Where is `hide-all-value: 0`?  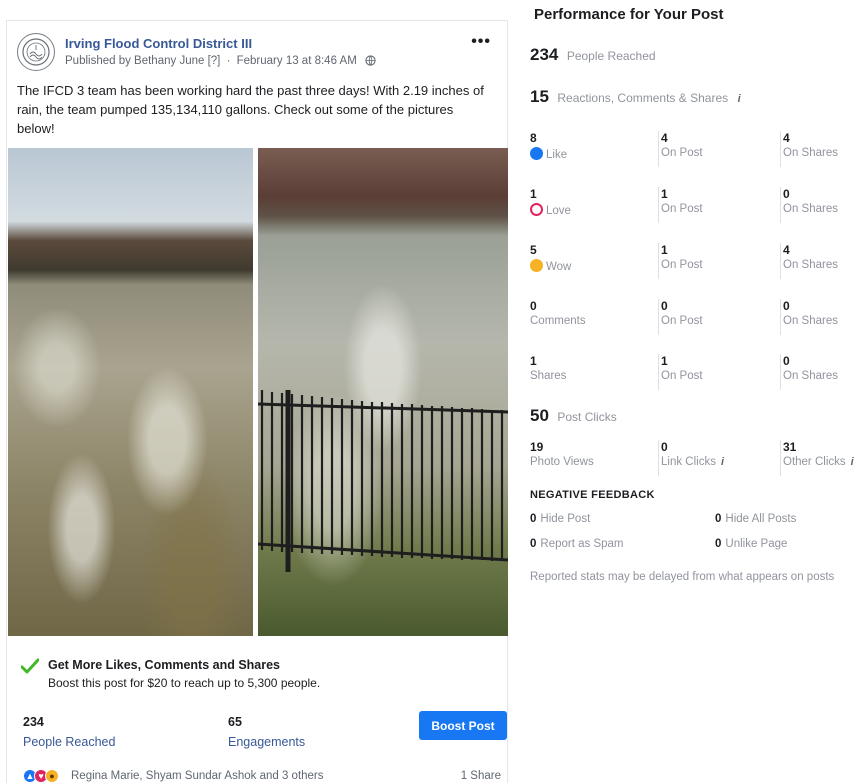
hide-all-value: 0 is located at coordinates (718, 519).